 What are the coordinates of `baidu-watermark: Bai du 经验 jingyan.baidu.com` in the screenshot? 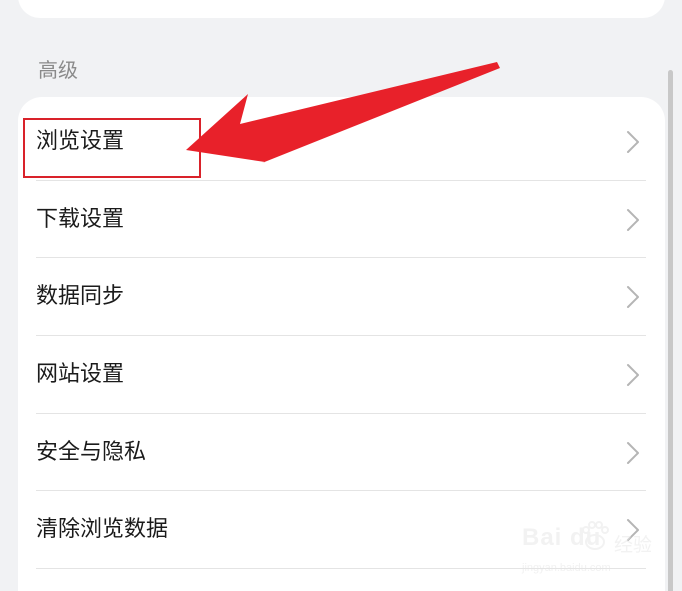 It's located at (595, 553).